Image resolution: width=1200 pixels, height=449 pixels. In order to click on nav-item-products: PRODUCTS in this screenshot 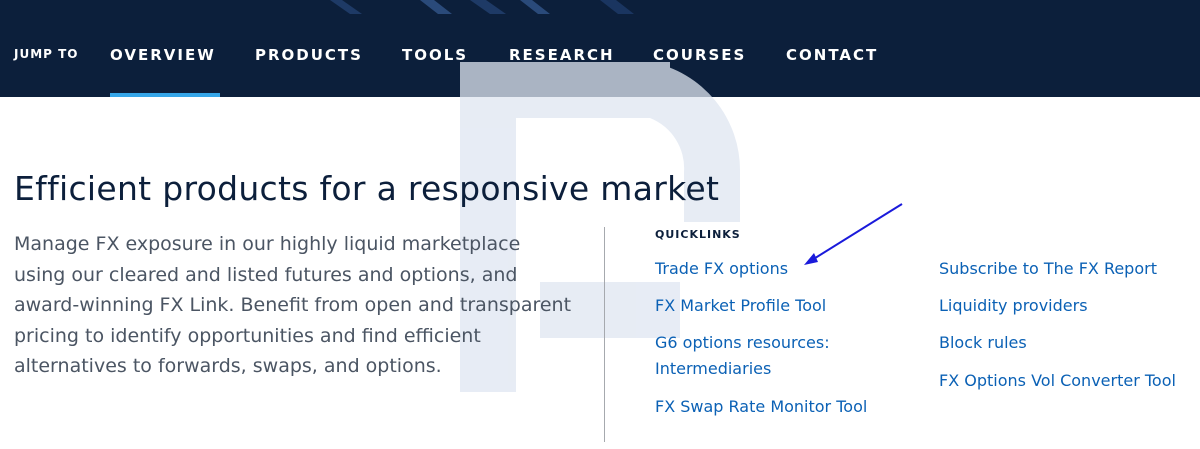, I will do `click(309, 55)`.